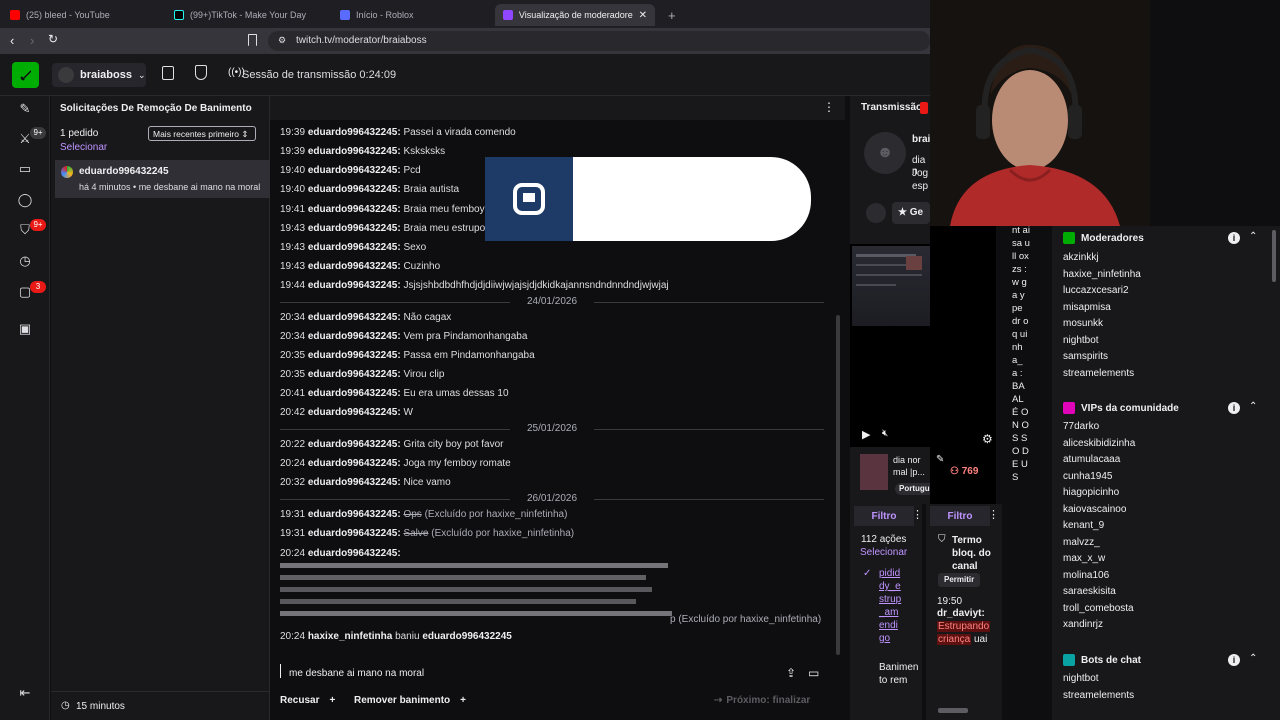  I want to click on list-item: akzinkkj, so click(1102, 258).